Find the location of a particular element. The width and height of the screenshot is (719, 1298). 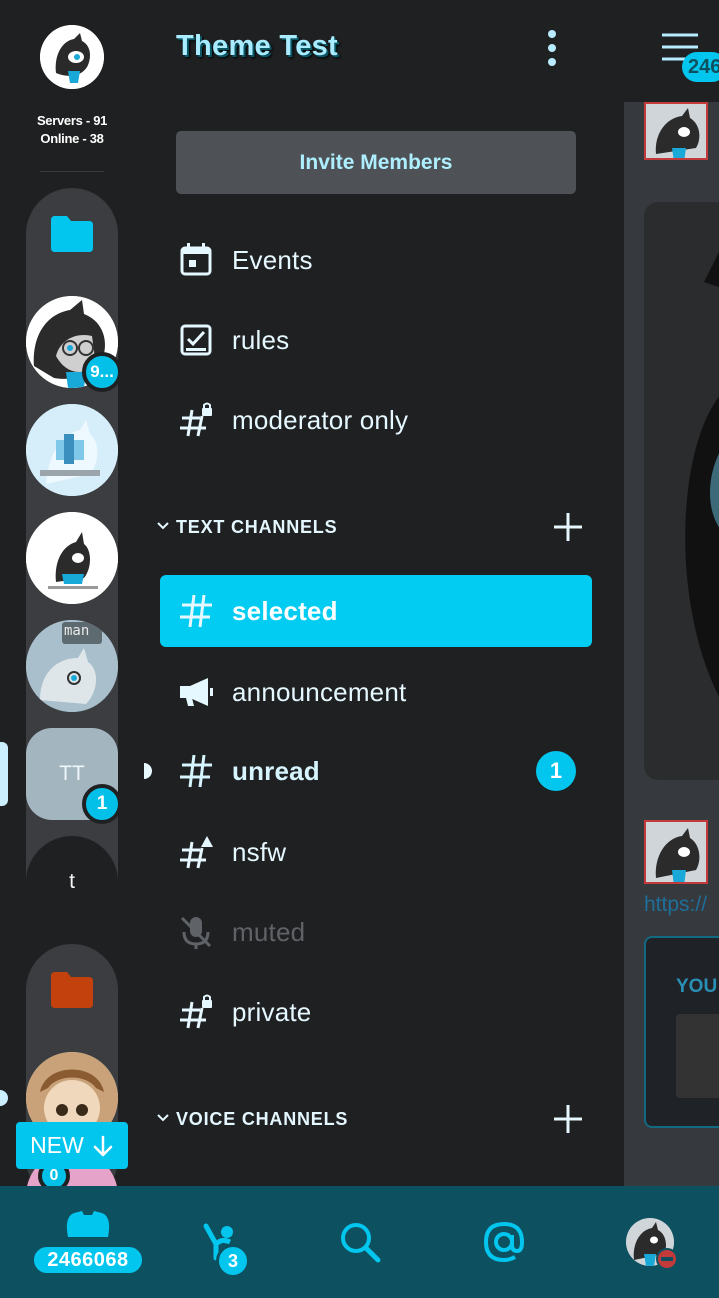

nsfw-hash-icon is located at coordinates (196, 852).